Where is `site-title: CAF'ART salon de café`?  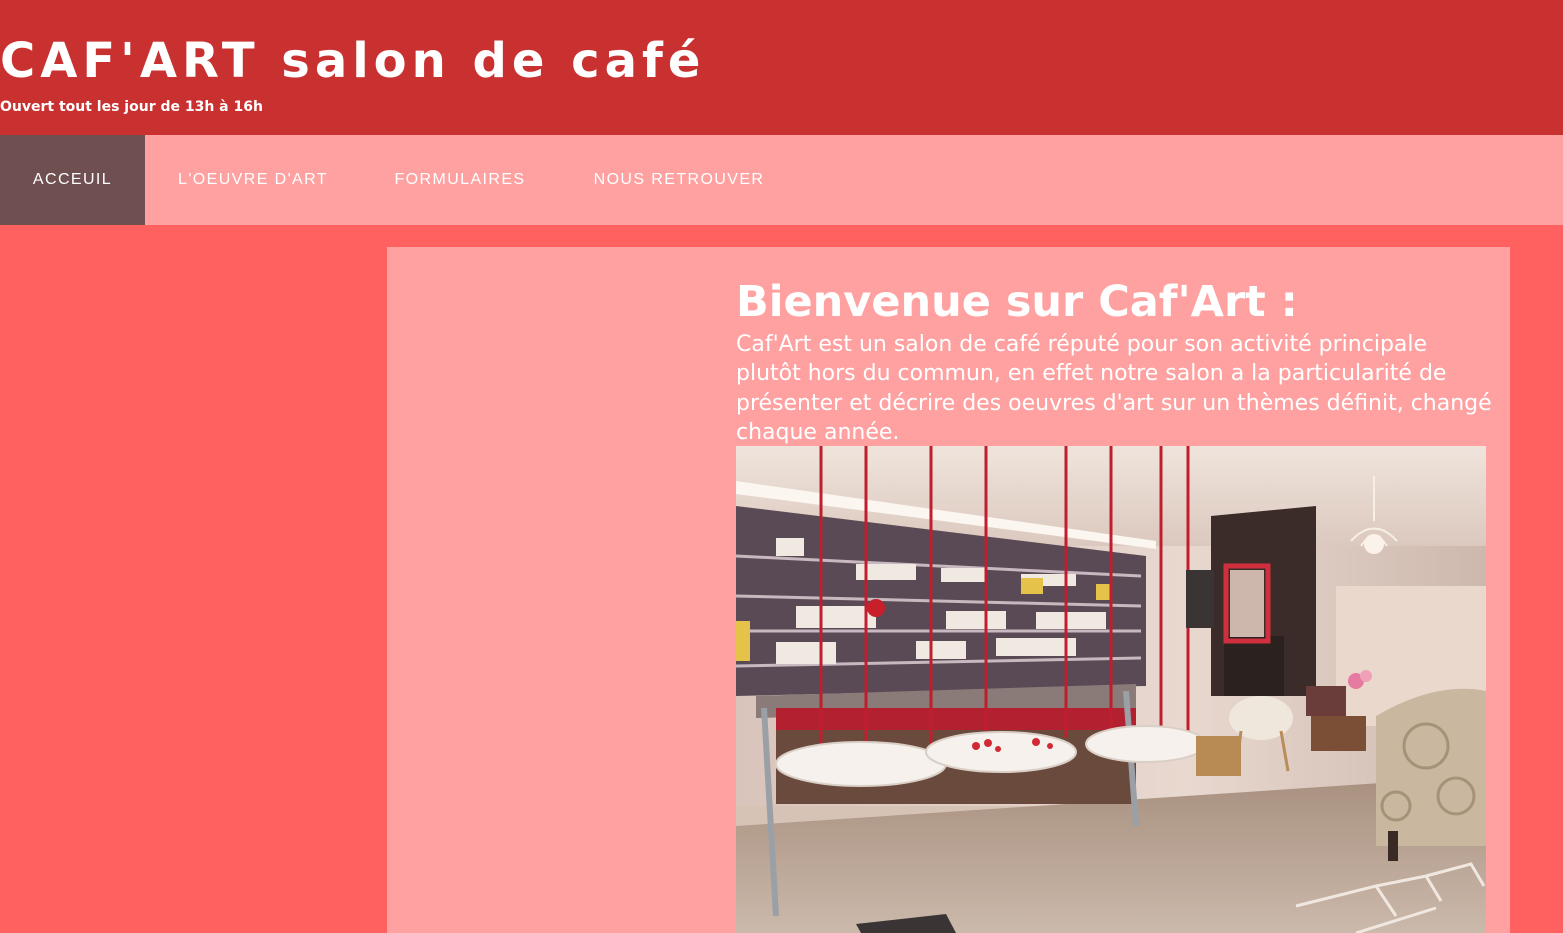 site-title: CAF'ART salon de café is located at coordinates (353, 61).